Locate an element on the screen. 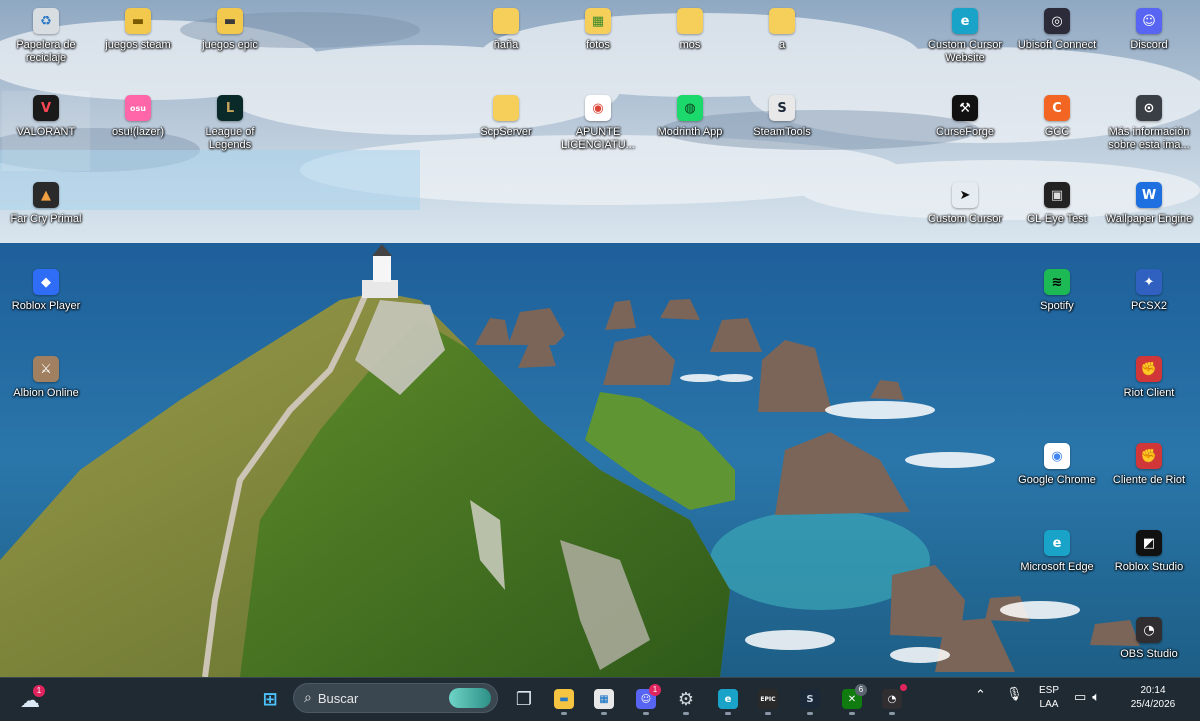 Image resolution: width=1200 pixels, height=721 pixels. file-explorer-button: ▬ is located at coordinates (564, 699).